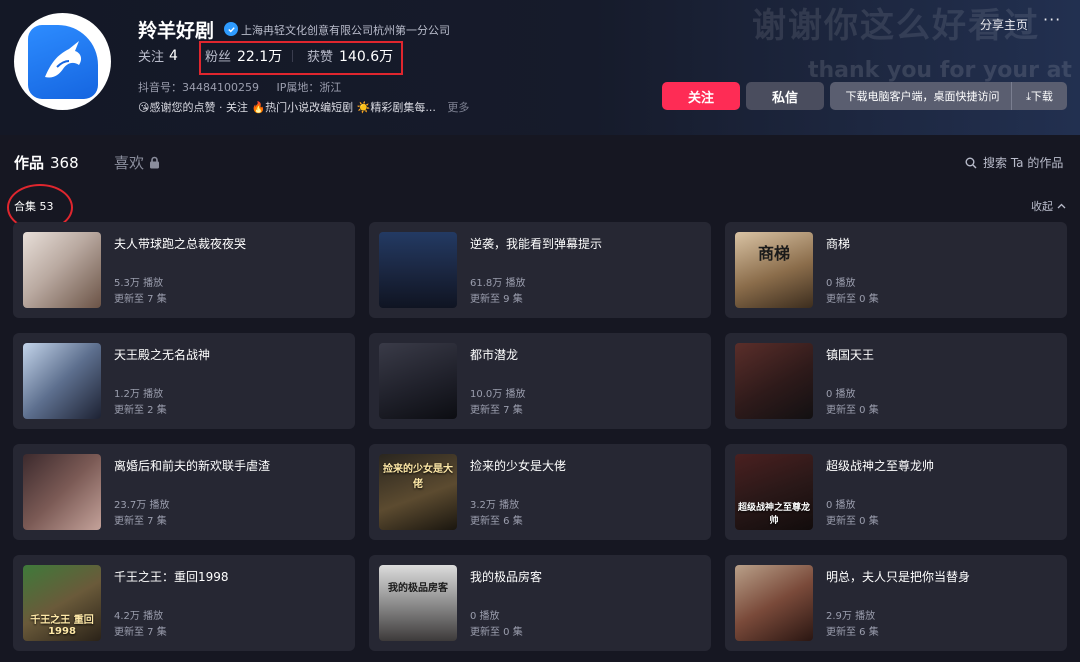  What do you see at coordinates (1052, 19) in the screenshot?
I see `more-options-icon: ···` at bounding box center [1052, 19].